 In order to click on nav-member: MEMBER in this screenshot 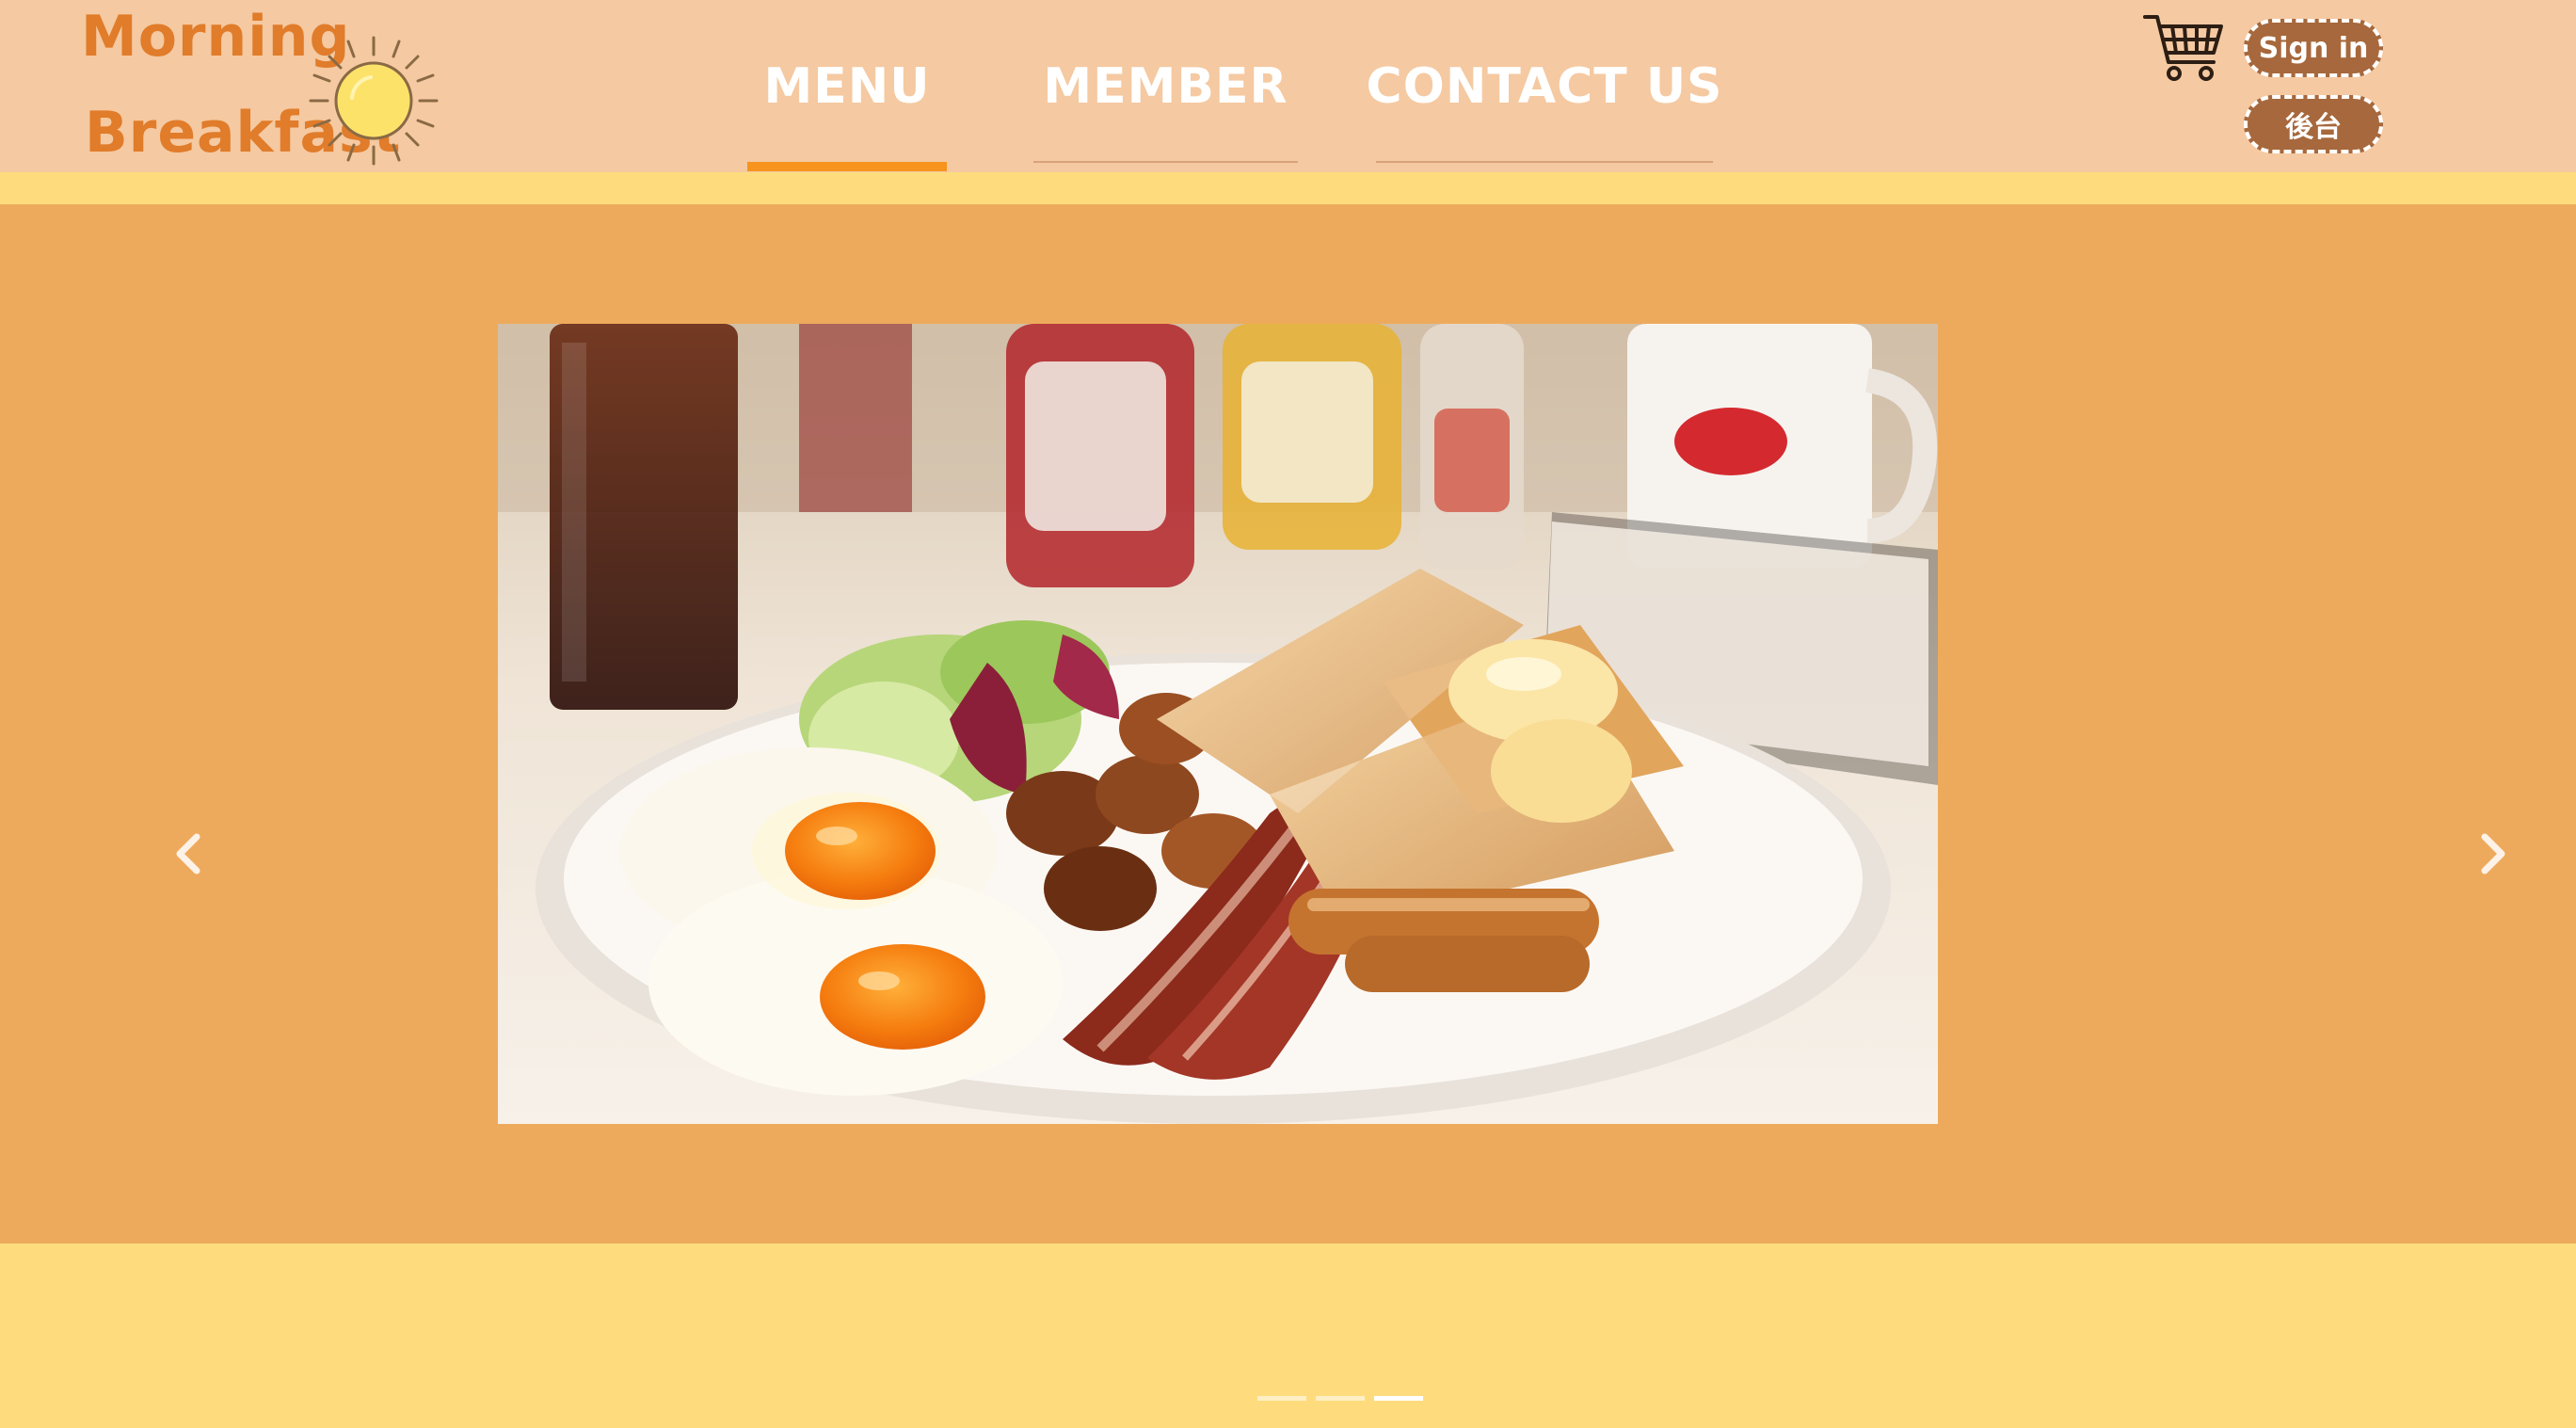, I will do `click(1165, 86)`.